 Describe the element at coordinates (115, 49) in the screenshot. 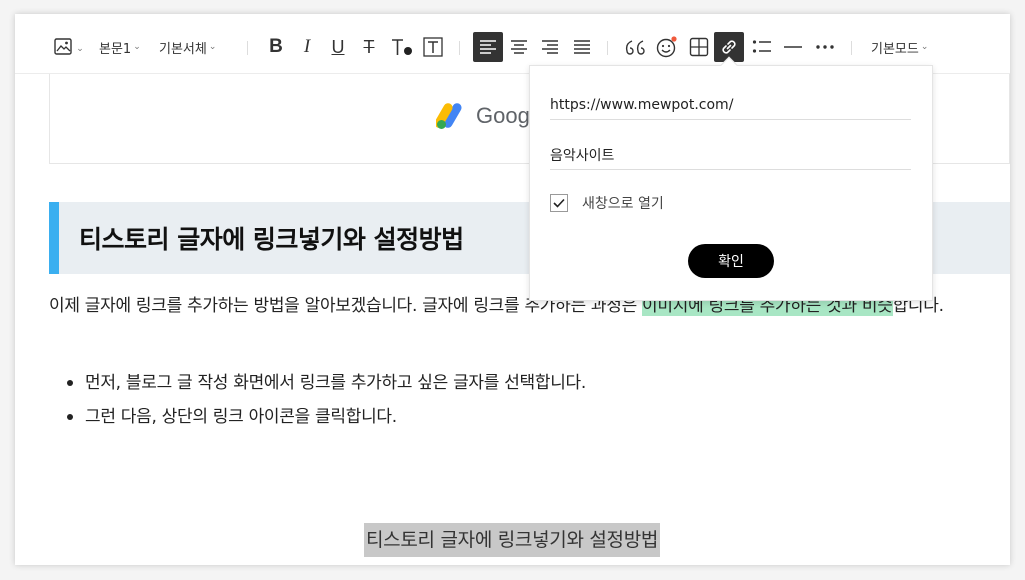

I see `paragraph-style-label: 본문1` at that location.